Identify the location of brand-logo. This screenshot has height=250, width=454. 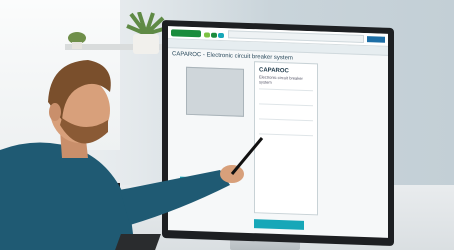
(186, 32).